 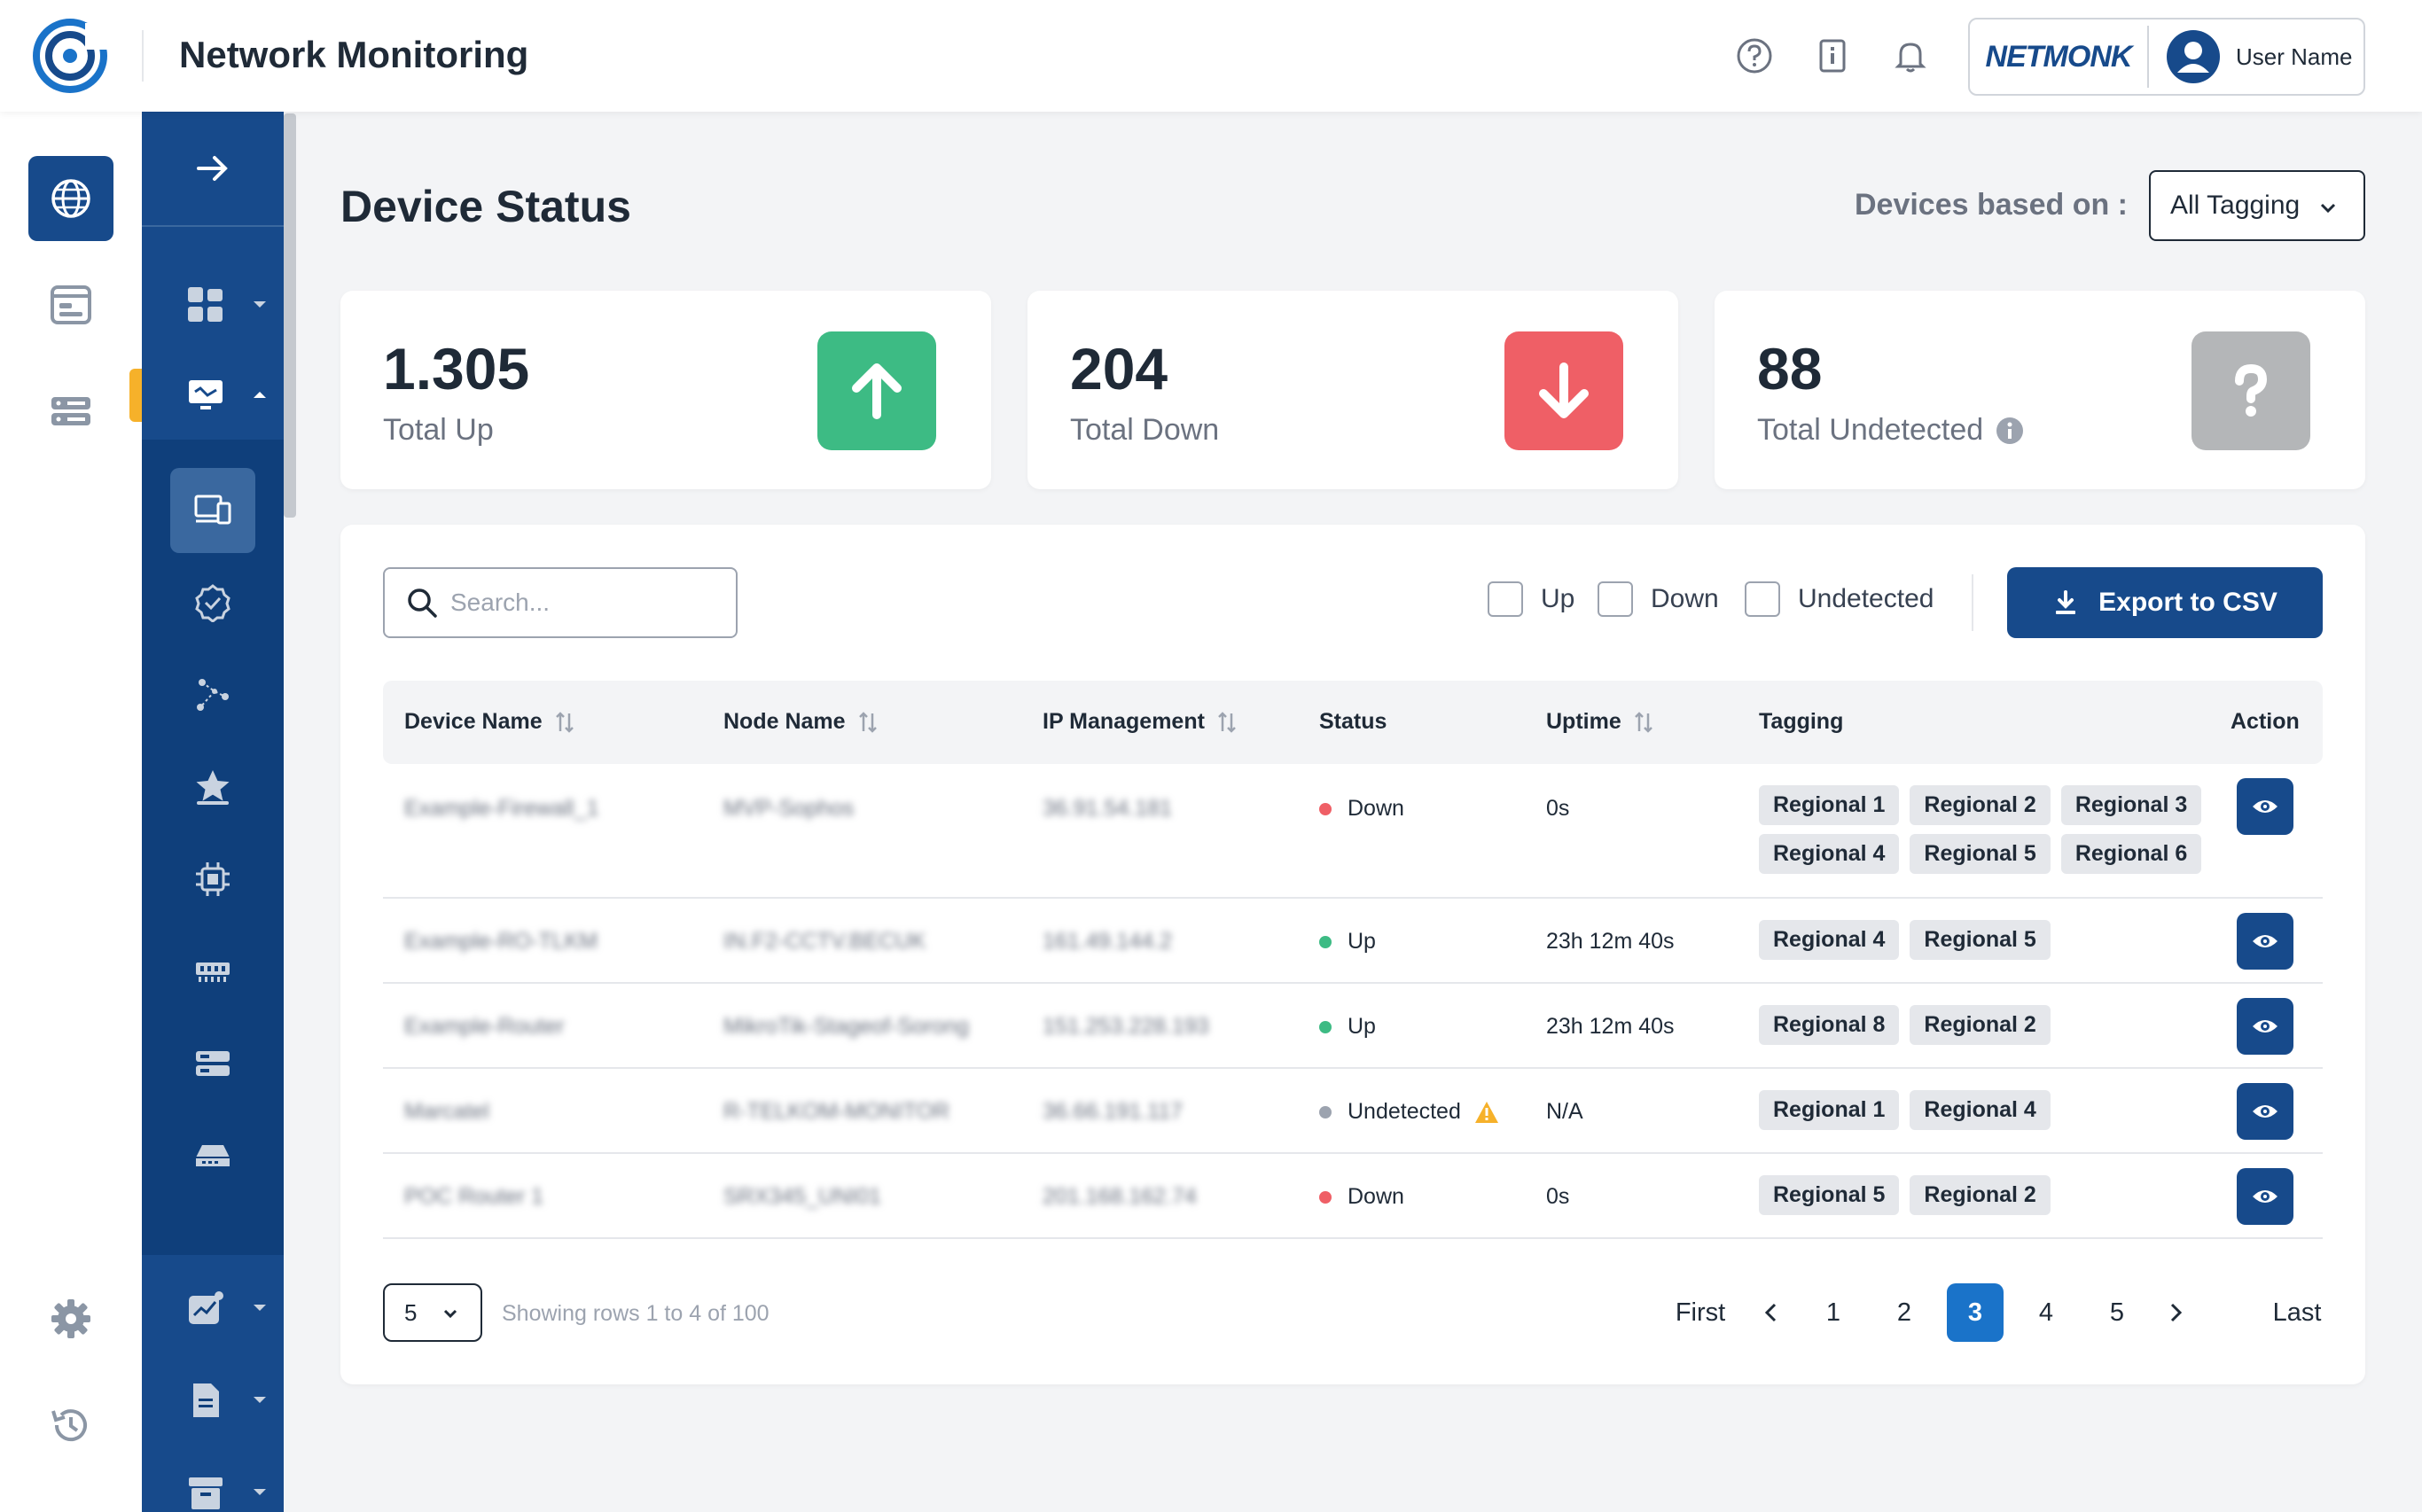 I want to click on network-globe-nav, so click(x=70, y=199).